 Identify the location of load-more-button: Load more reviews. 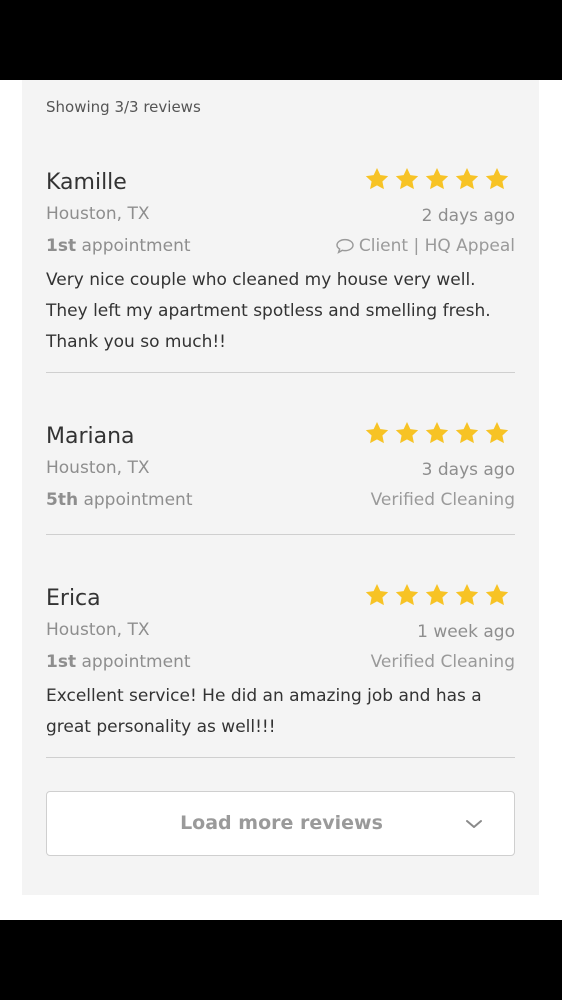
(280, 823).